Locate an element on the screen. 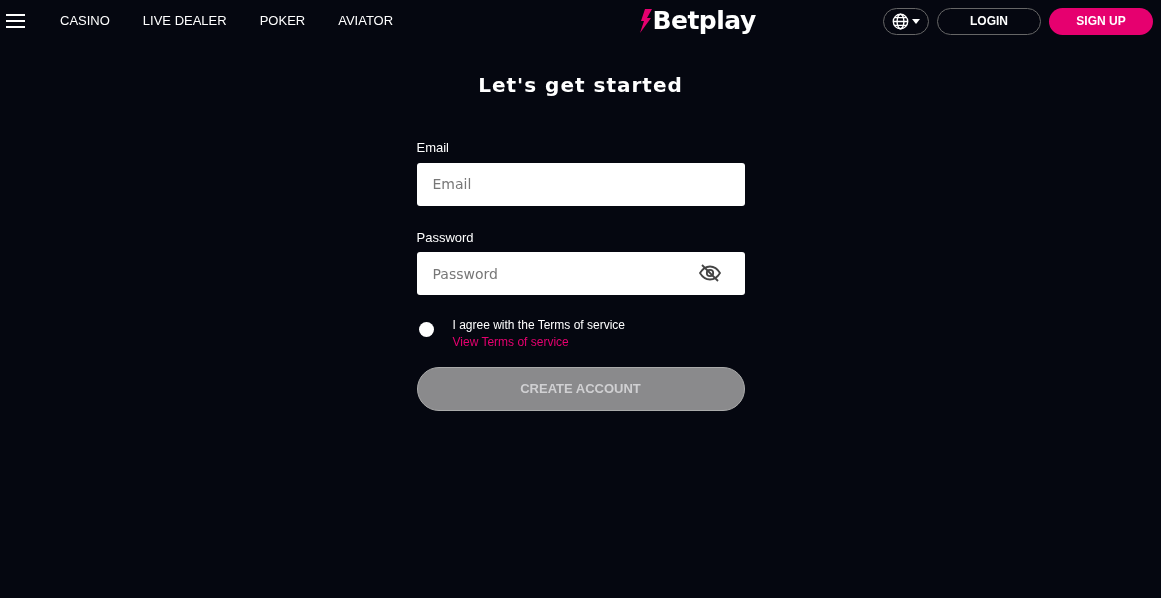 This screenshot has width=1161, height=598. agree-radio is located at coordinates (426, 329).